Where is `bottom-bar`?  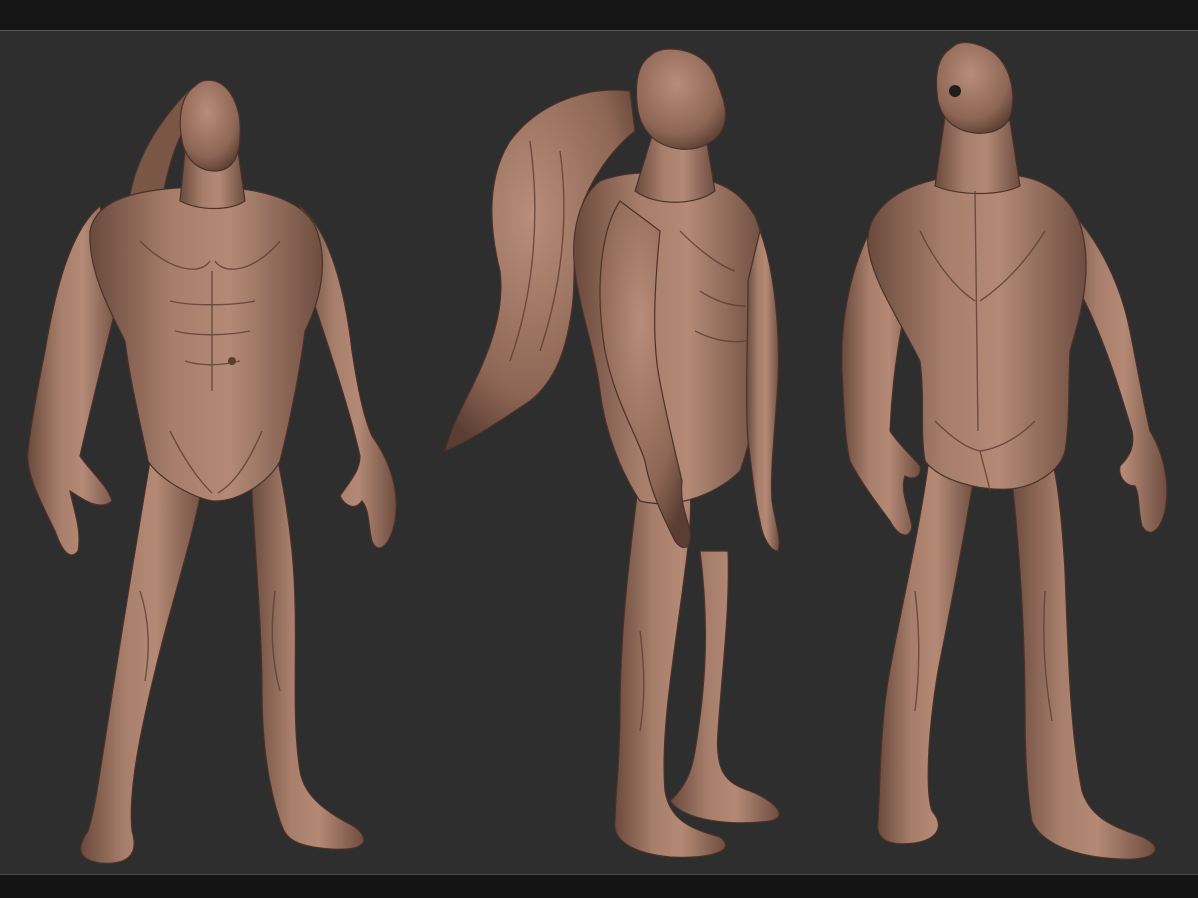
bottom-bar is located at coordinates (599, 886).